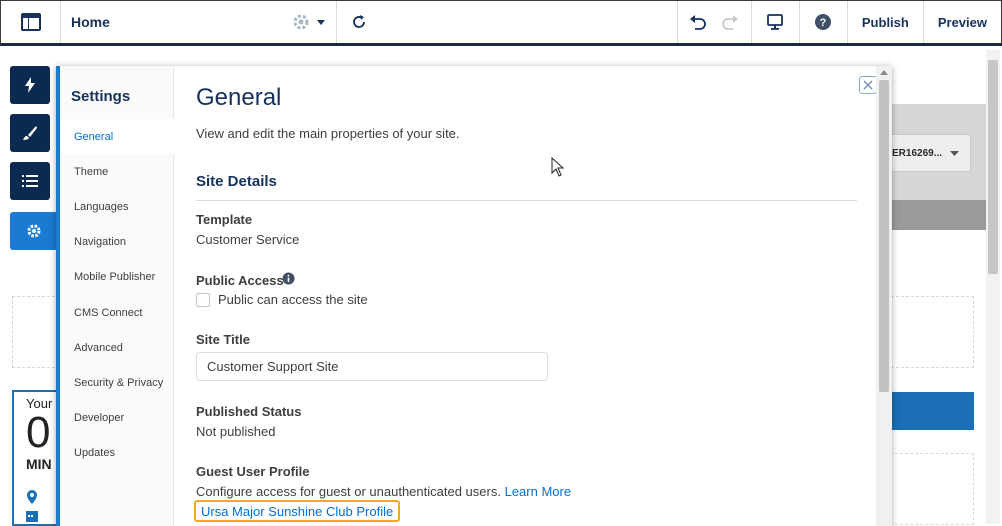 The width and height of the screenshot is (1002, 526). What do you see at coordinates (932, 411) in the screenshot?
I see `canvas-blue-banner` at bounding box center [932, 411].